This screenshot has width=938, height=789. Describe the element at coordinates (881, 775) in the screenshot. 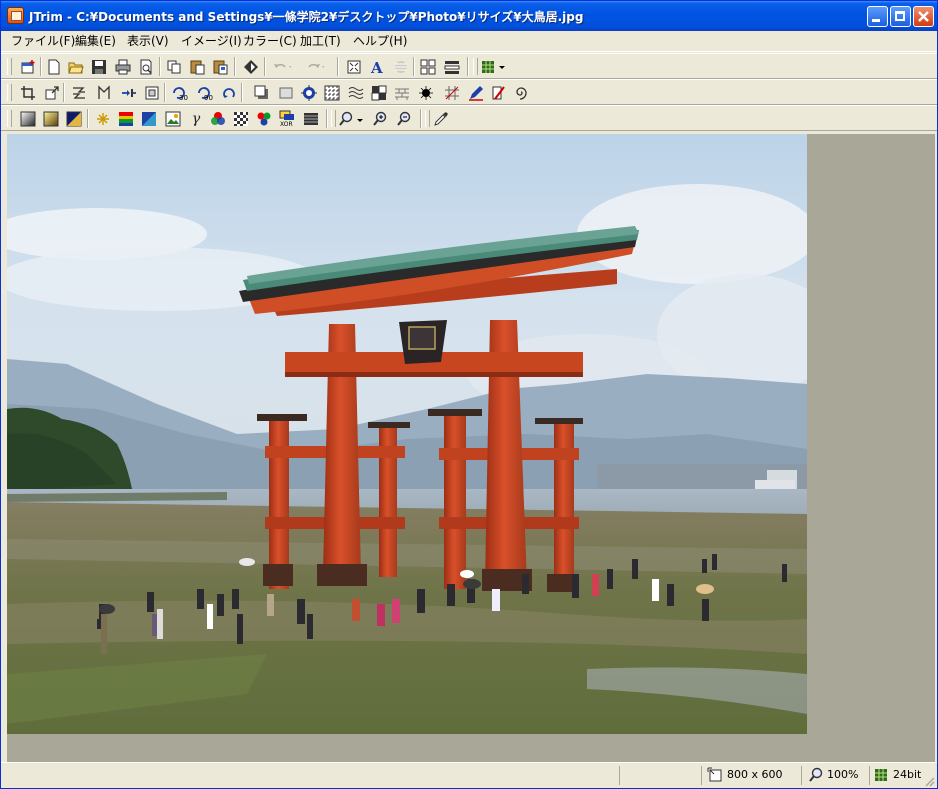

I see `color-depth-icon` at that location.